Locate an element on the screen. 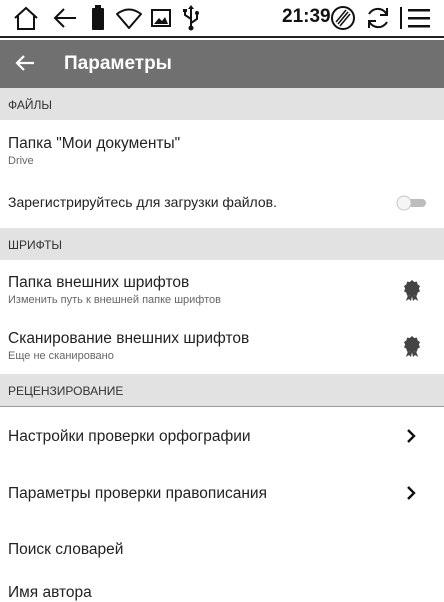 The height and width of the screenshot is (602, 444). item-title: Папка внешних шрифтов is located at coordinates (99, 282).